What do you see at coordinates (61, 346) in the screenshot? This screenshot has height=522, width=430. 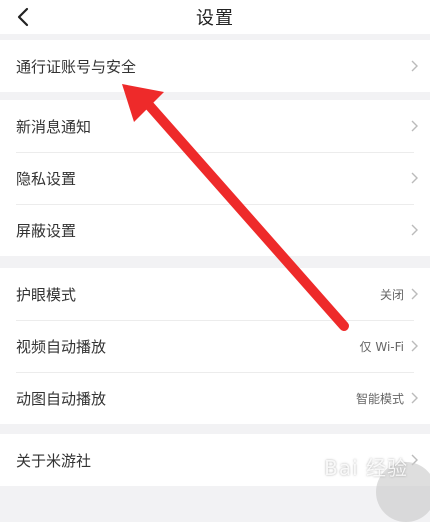 I see `row-label: 视频自动播放` at bounding box center [61, 346].